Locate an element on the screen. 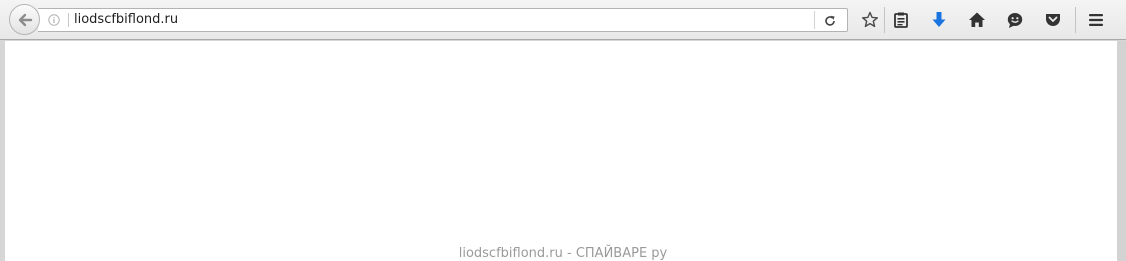 This screenshot has height=261, width=1126. hello-button is located at coordinates (1015, 20).